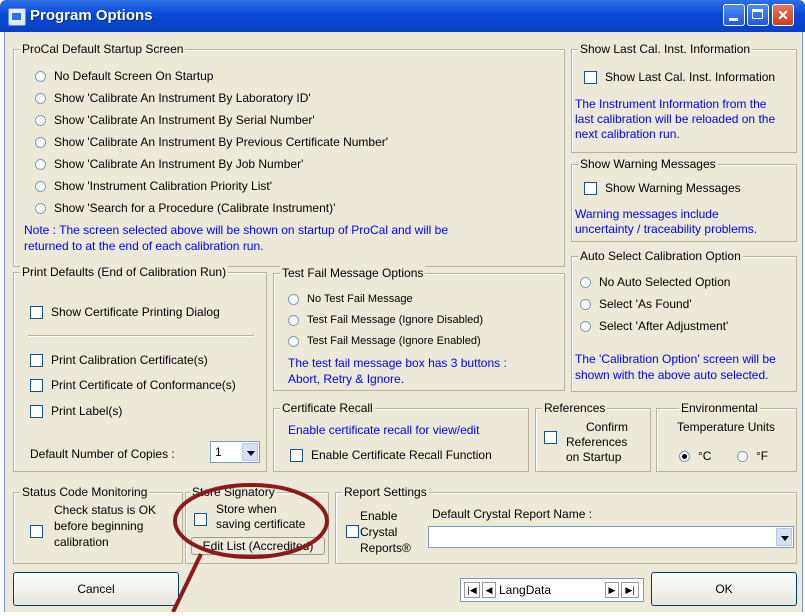 This screenshot has width=805, height=616. I want to click on annotation-overlay, so click(250, 547).